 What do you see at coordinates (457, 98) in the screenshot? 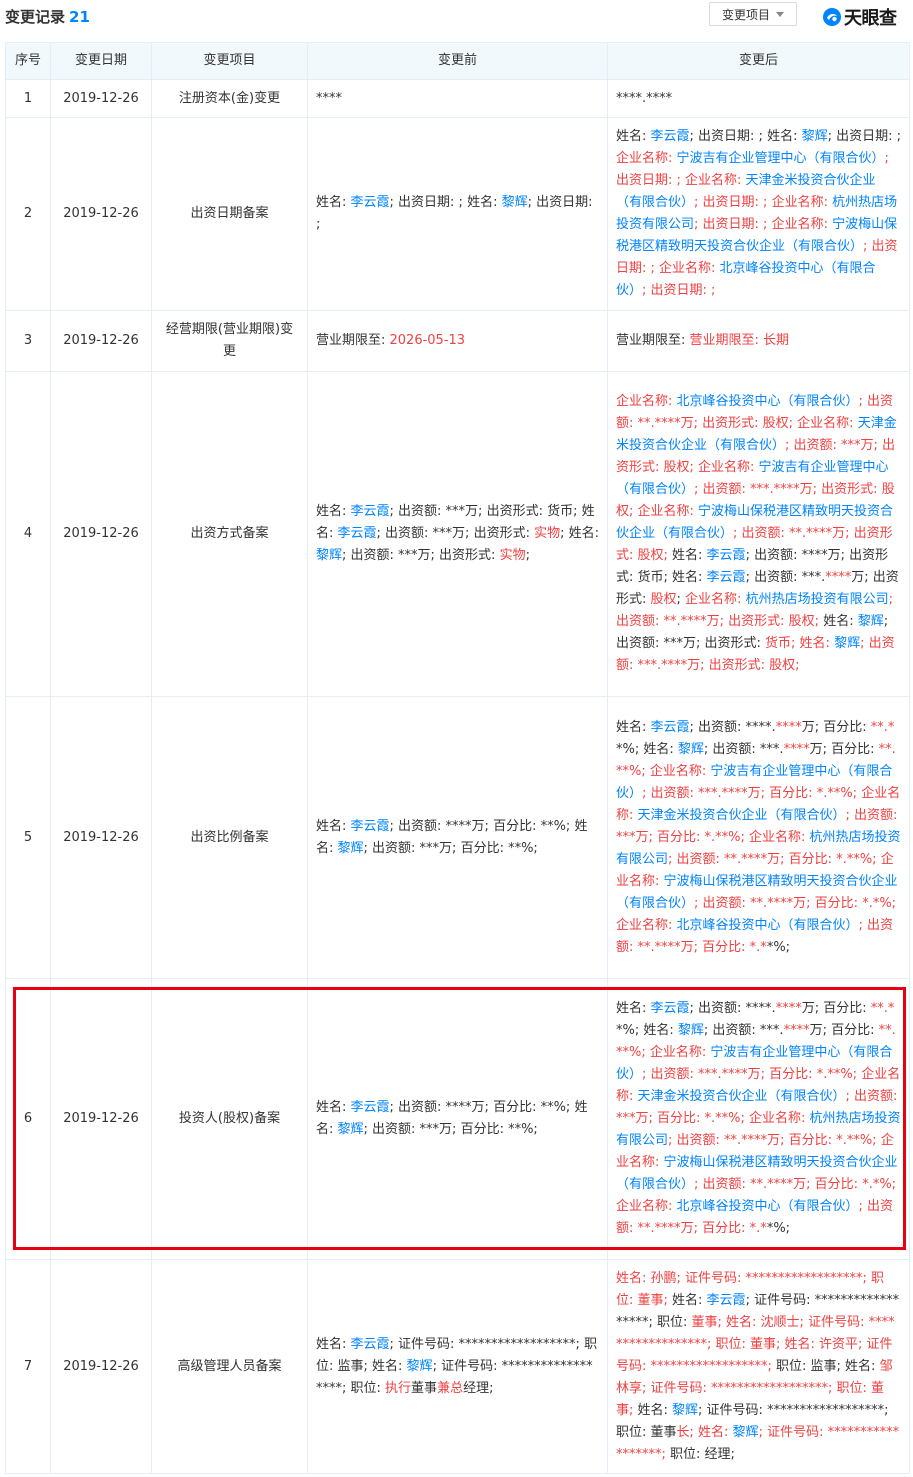
I see `table-row: 1 2019-12-26 注册资本(金)变更 **** ****.****` at bounding box center [457, 98].